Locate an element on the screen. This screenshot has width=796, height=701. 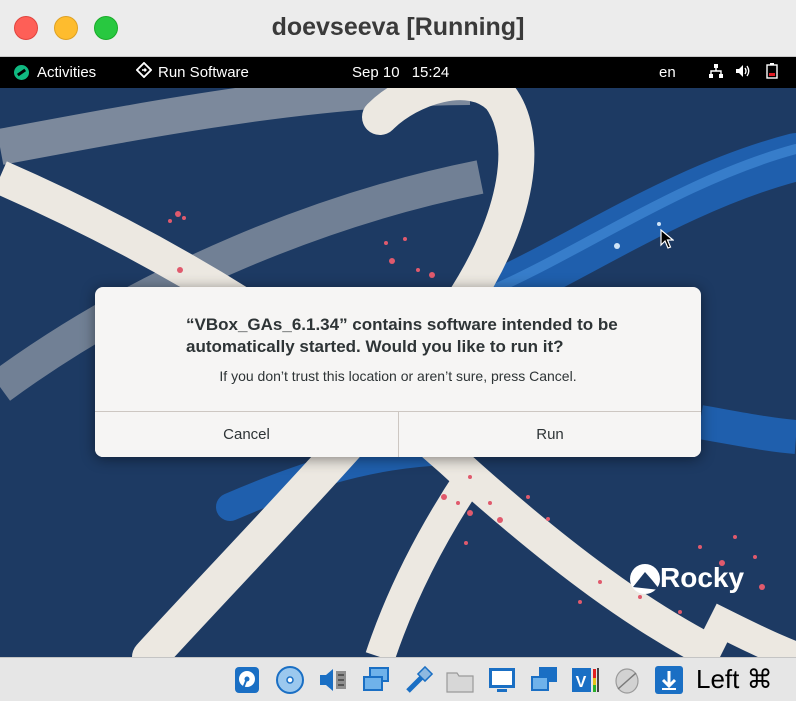
network-icon is located at coordinates (716, 73).